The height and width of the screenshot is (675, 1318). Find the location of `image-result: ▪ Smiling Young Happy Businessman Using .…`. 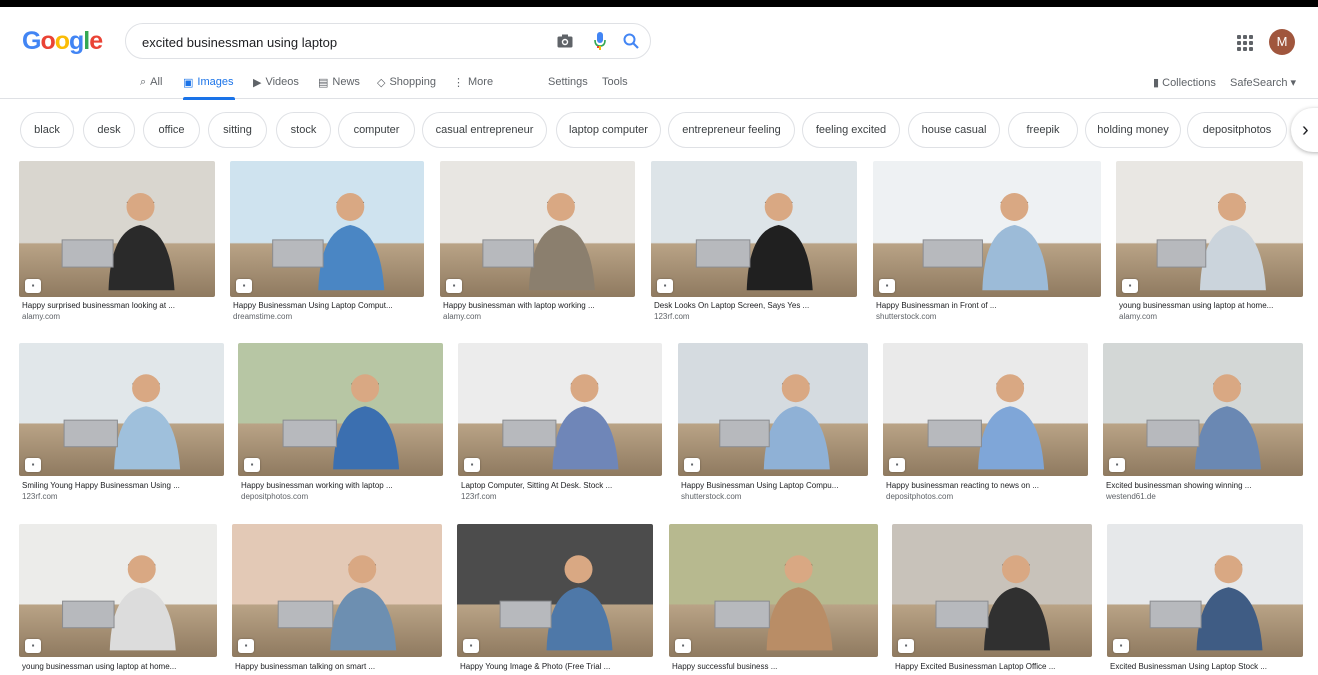

image-result: ▪ Smiling Young Happy Businessman Using .… is located at coordinates (121, 424).